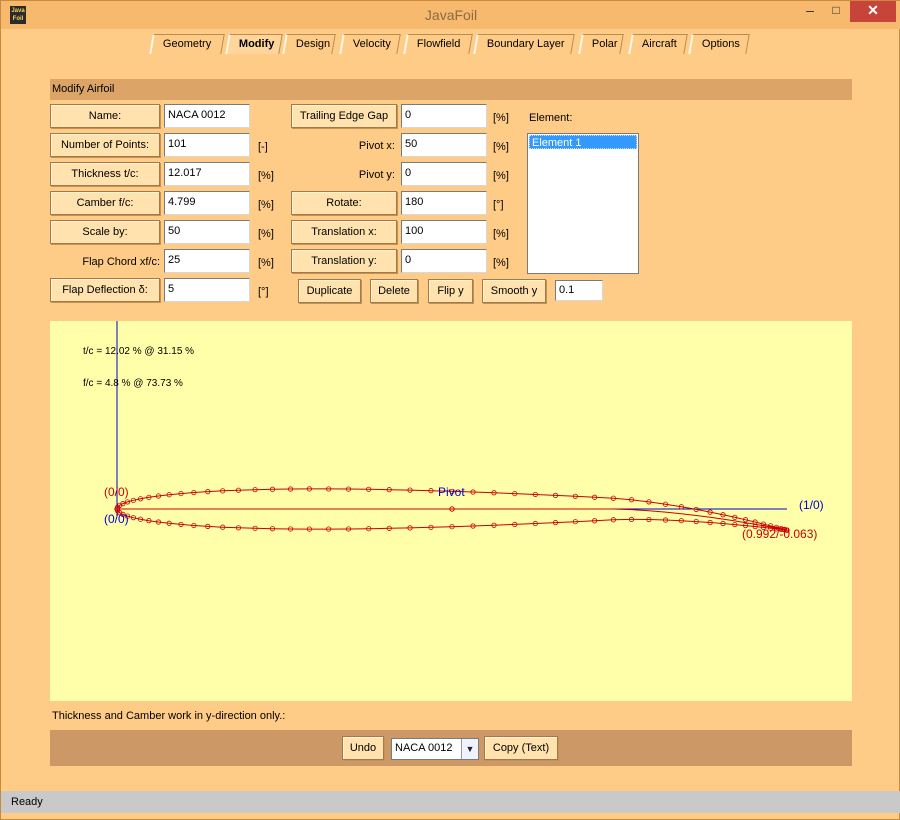 The width and height of the screenshot is (900, 820). Describe the element at coordinates (105, 145) in the screenshot. I see `number-of-points-button: Number of Points:` at that location.